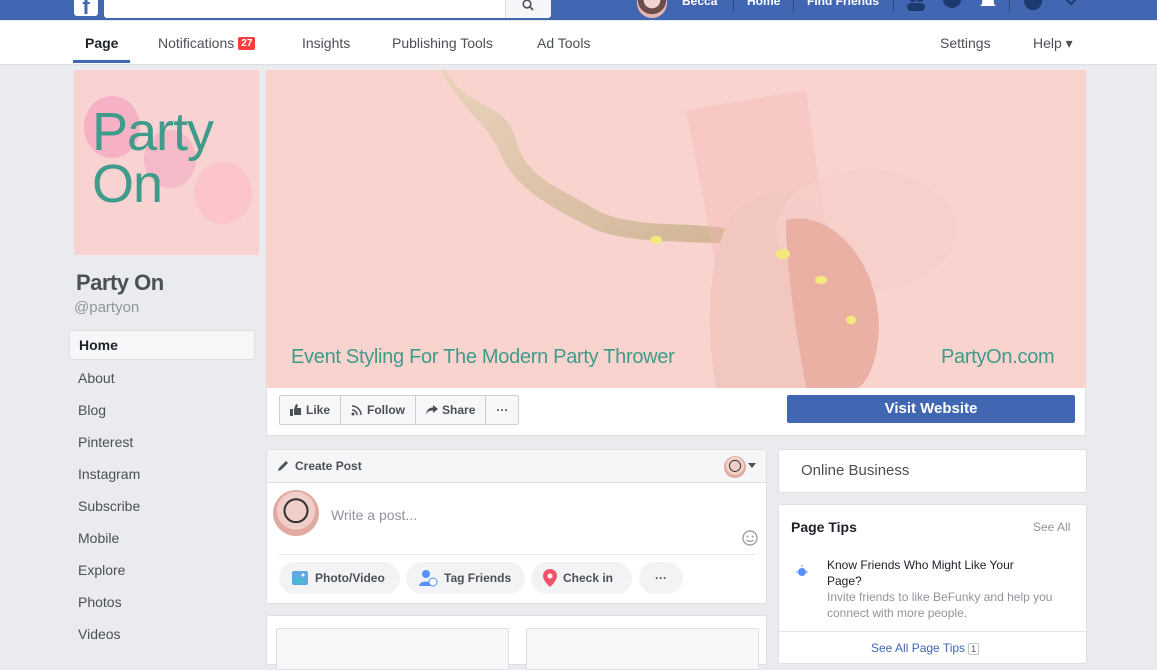  Describe the element at coordinates (442, 43) in the screenshot. I see `tab-publishing-tools: Publishing Tools` at that location.